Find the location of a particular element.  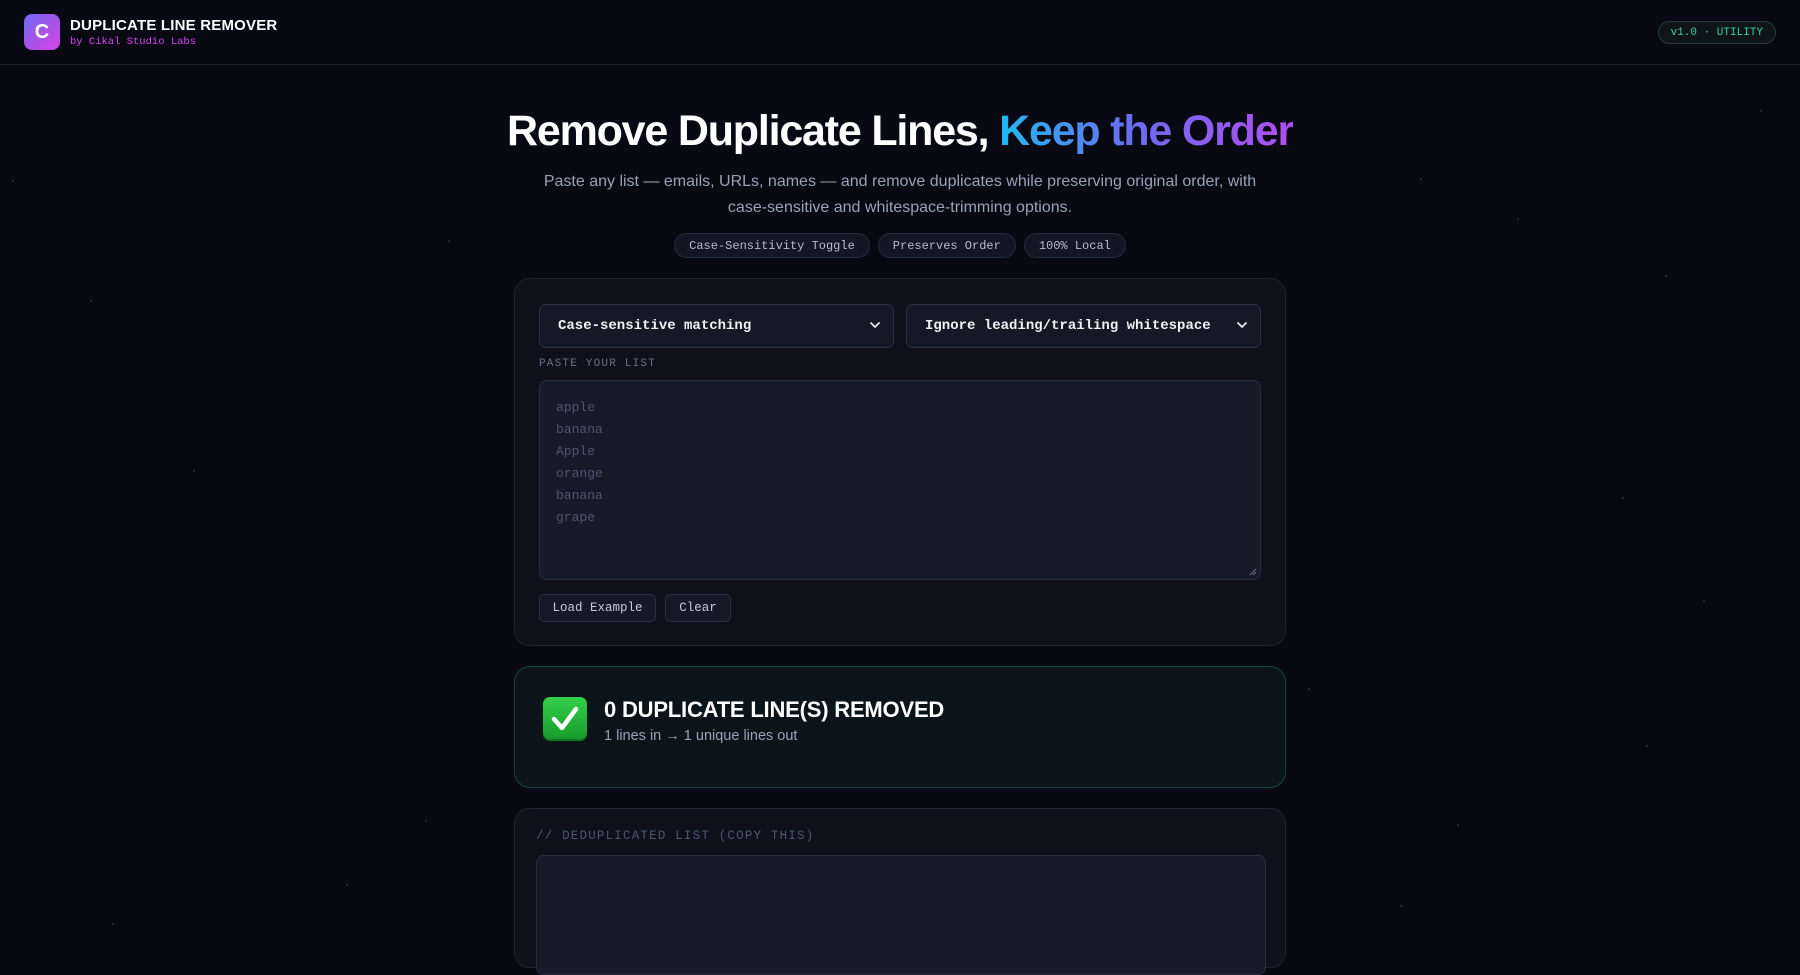

whitespace-select: Ignore leading/trailing whitespace is located at coordinates (1083, 326).